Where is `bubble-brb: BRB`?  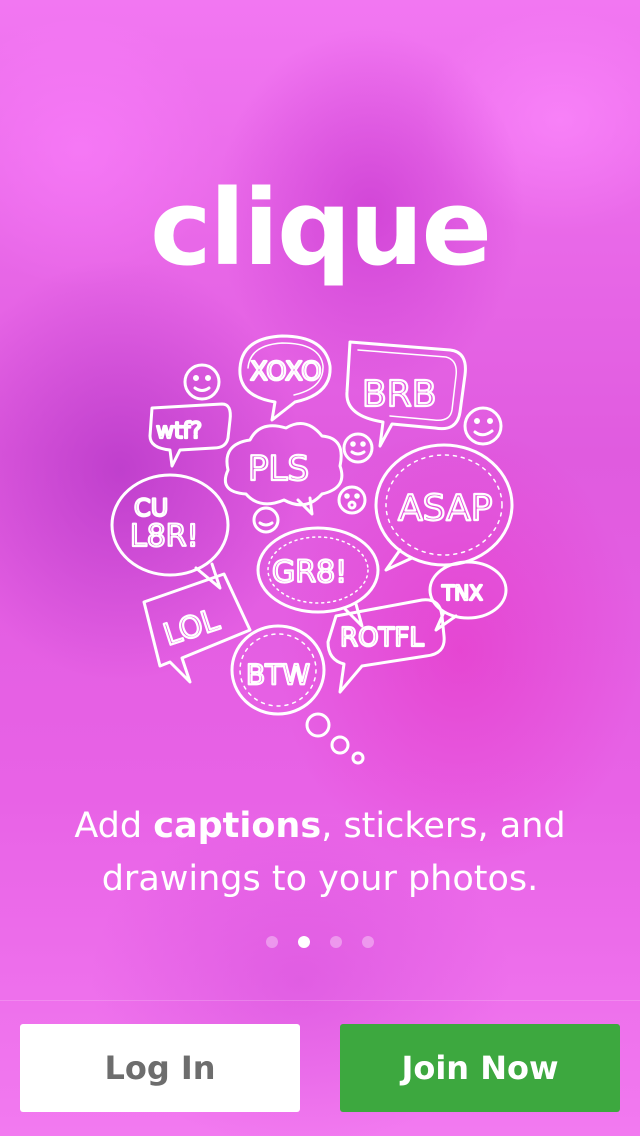 bubble-brb: BRB is located at coordinates (406, 394).